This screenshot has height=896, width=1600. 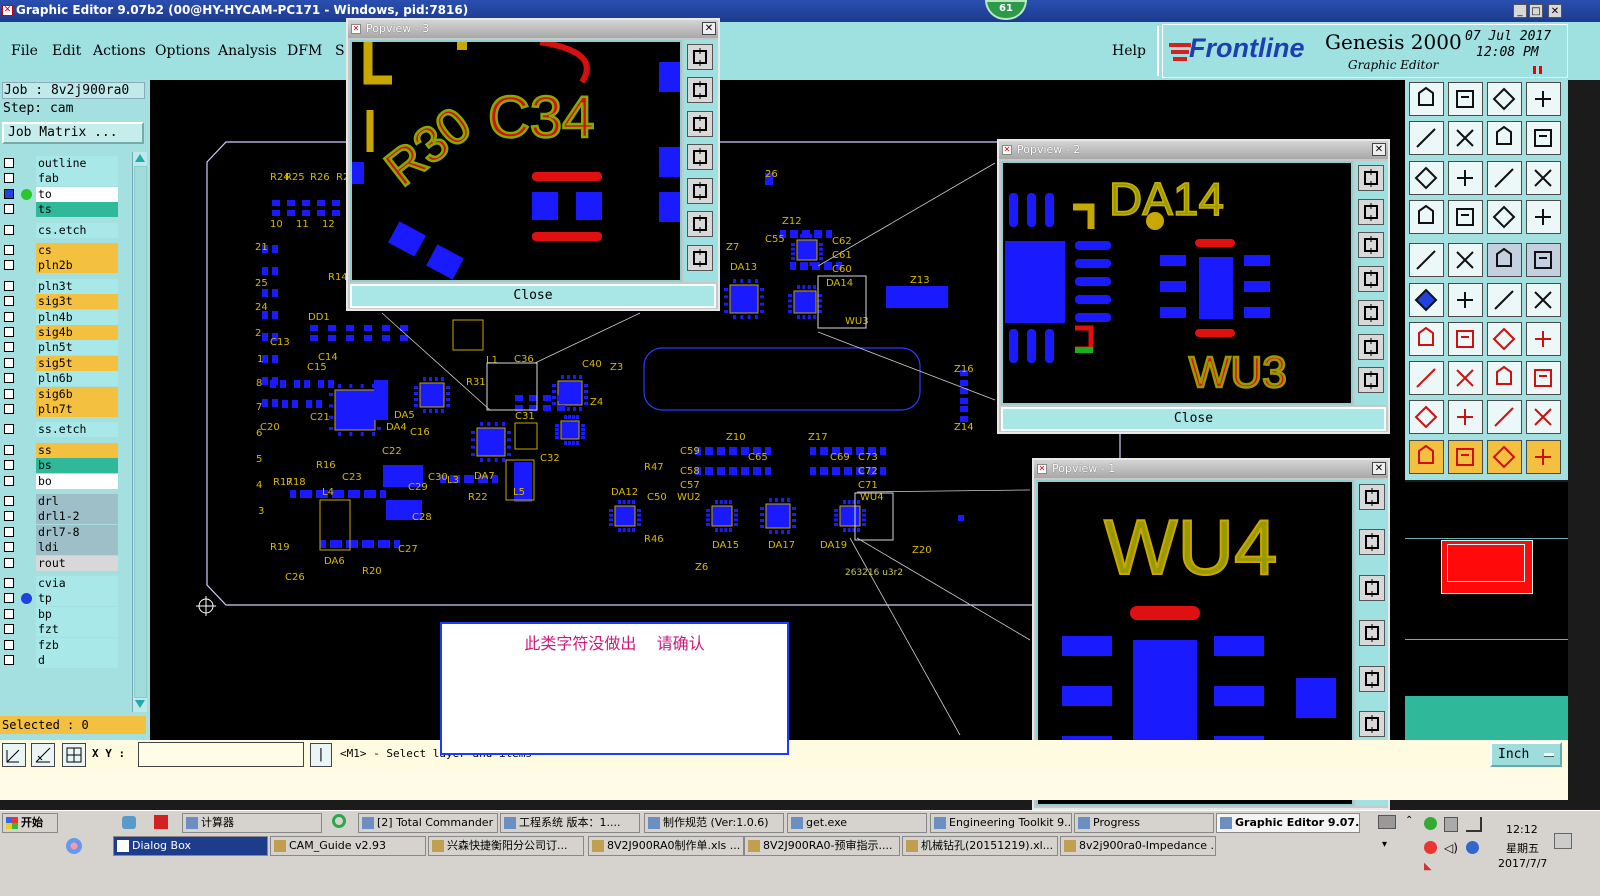 What do you see at coordinates (77, 532) in the screenshot?
I see `layer-name: drl7-8` at bounding box center [77, 532].